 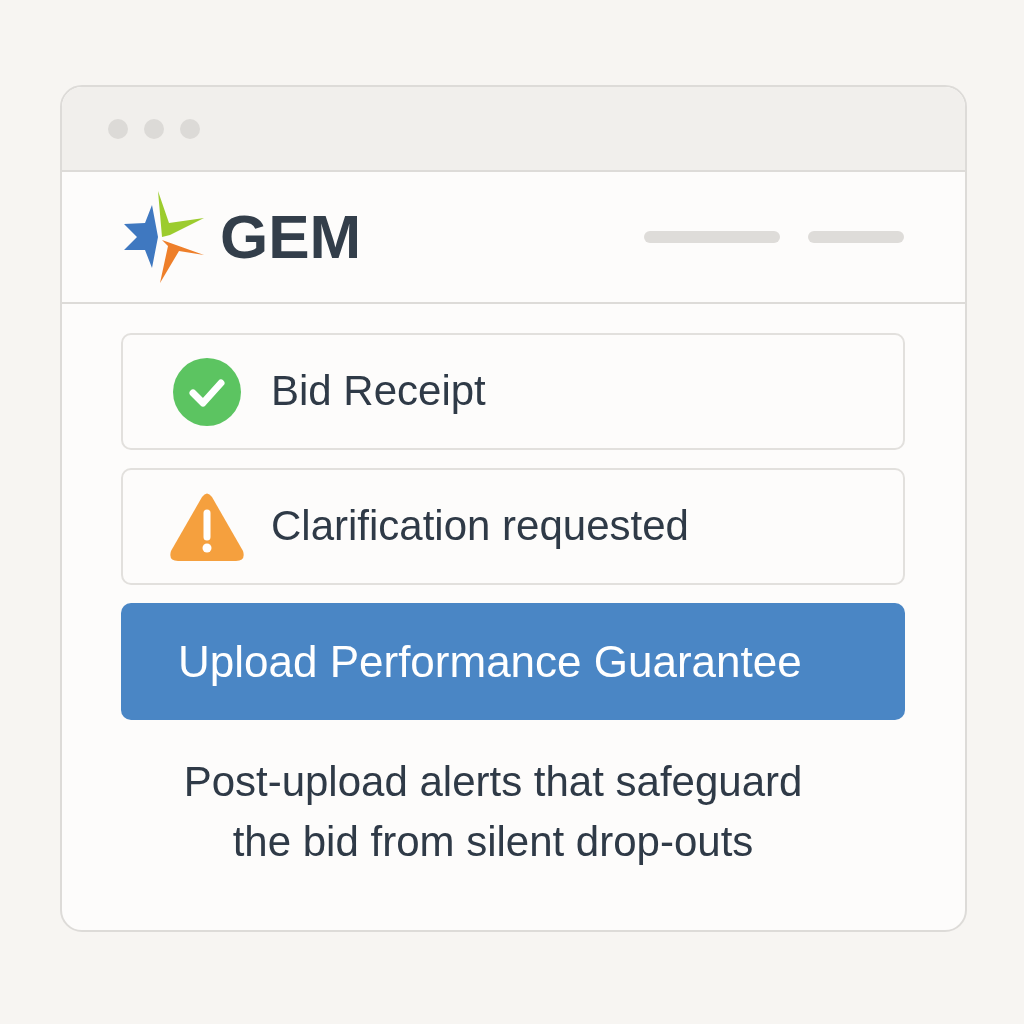 What do you see at coordinates (378, 391) in the screenshot?
I see `status-label: Bid Receipt` at bounding box center [378, 391].